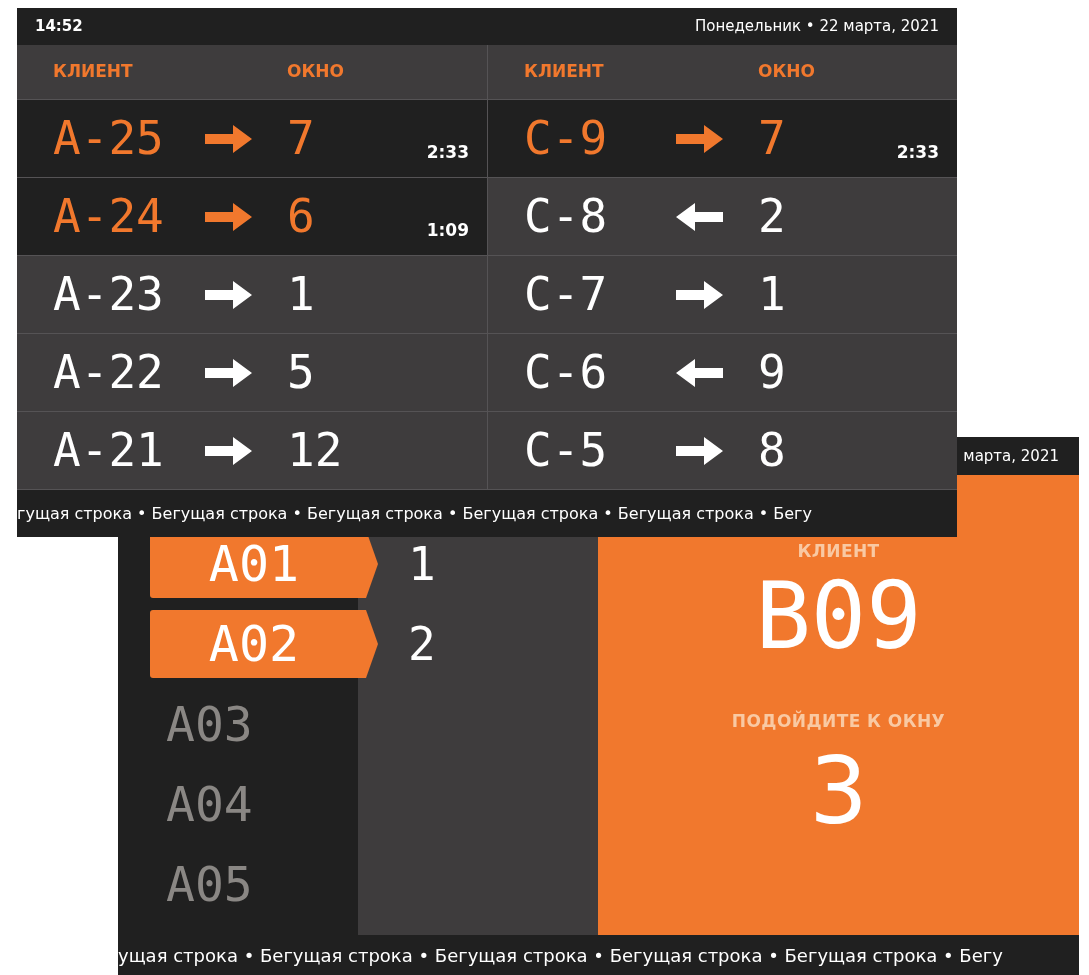 This screenshot has width=1089, height=975. Describe the element at coordinates (816, 27) in the screenshot. I see `date-text: Понедельник • 22 марта, 2021` at that location.